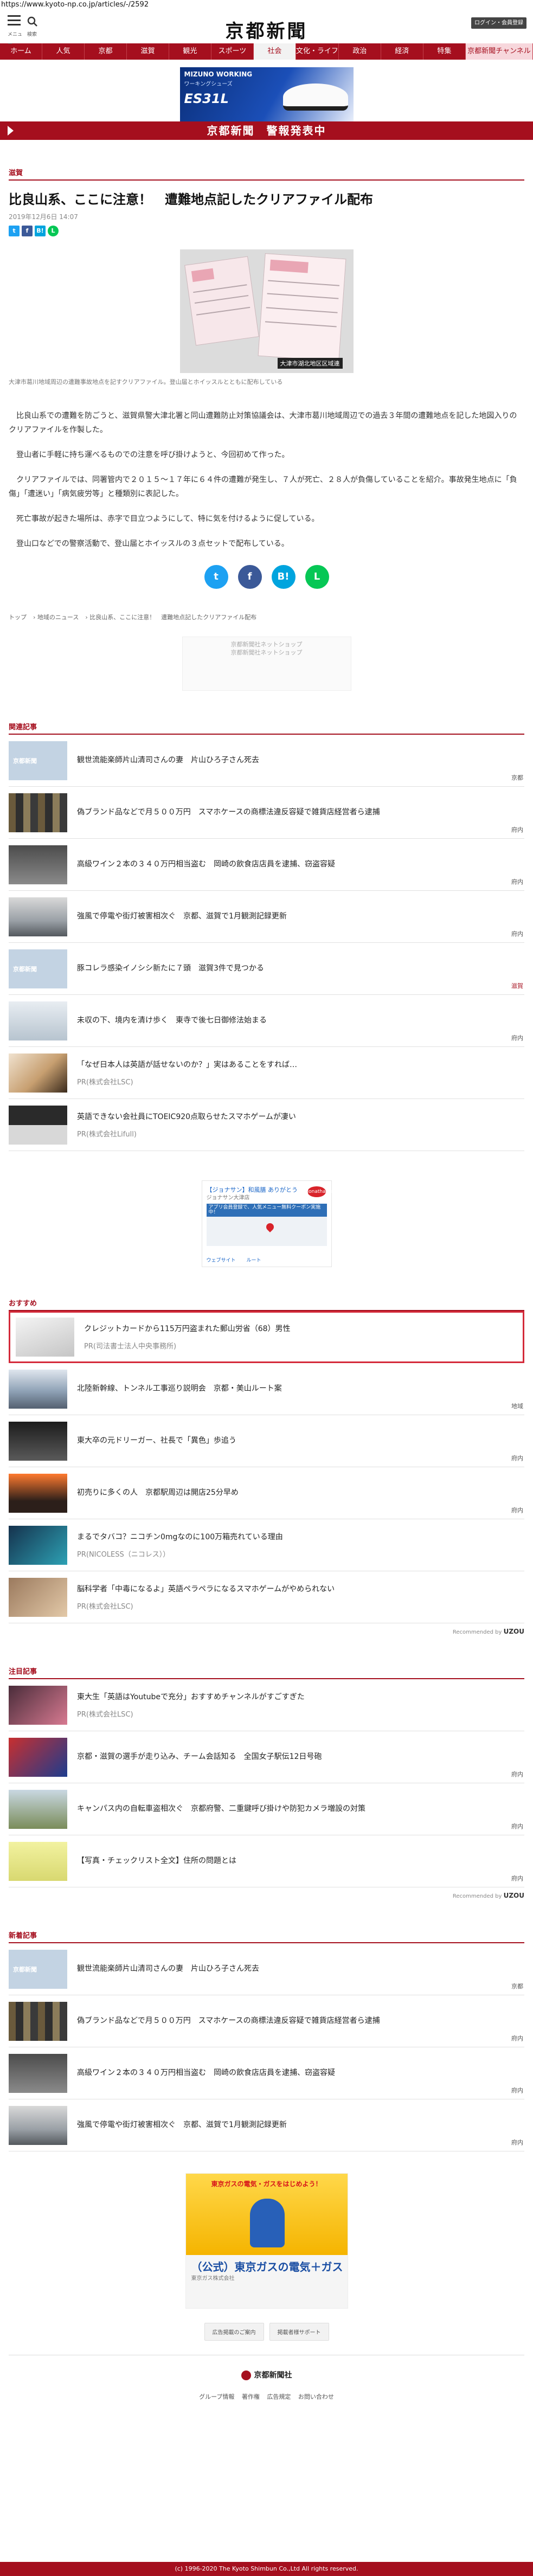 The image size is (533, 2576). I want to click on breadcrumb-local: 地域のニュース, so click(58, 617).